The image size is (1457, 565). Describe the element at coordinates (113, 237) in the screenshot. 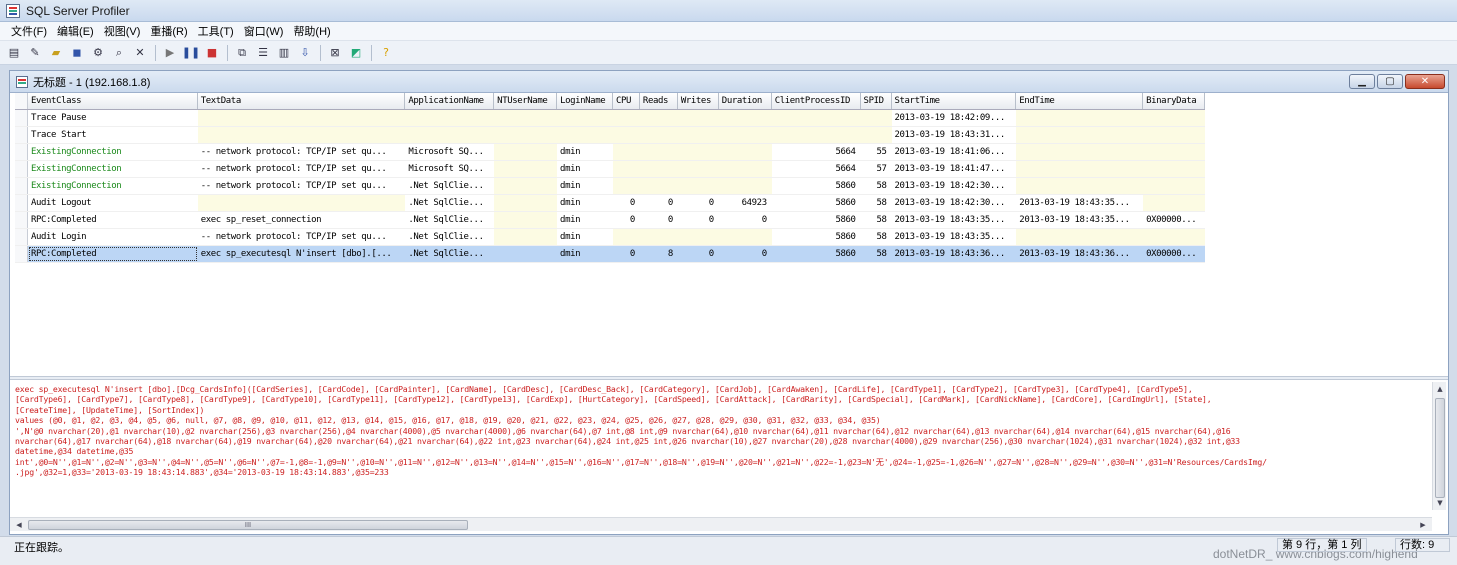

I see `cell-eventclass: Audit Login` at that location.